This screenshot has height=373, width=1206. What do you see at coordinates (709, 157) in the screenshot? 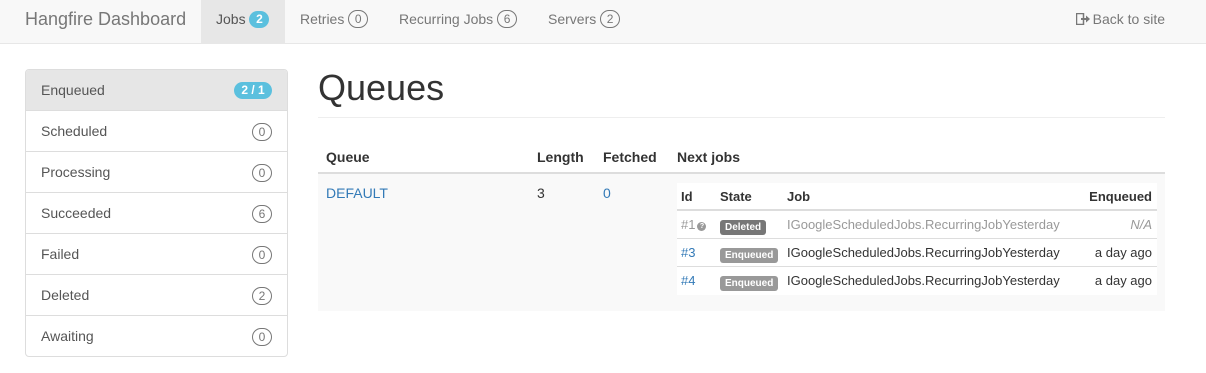
I see `header-next-jobs: Next jobs` at bounding box center [709, 157].